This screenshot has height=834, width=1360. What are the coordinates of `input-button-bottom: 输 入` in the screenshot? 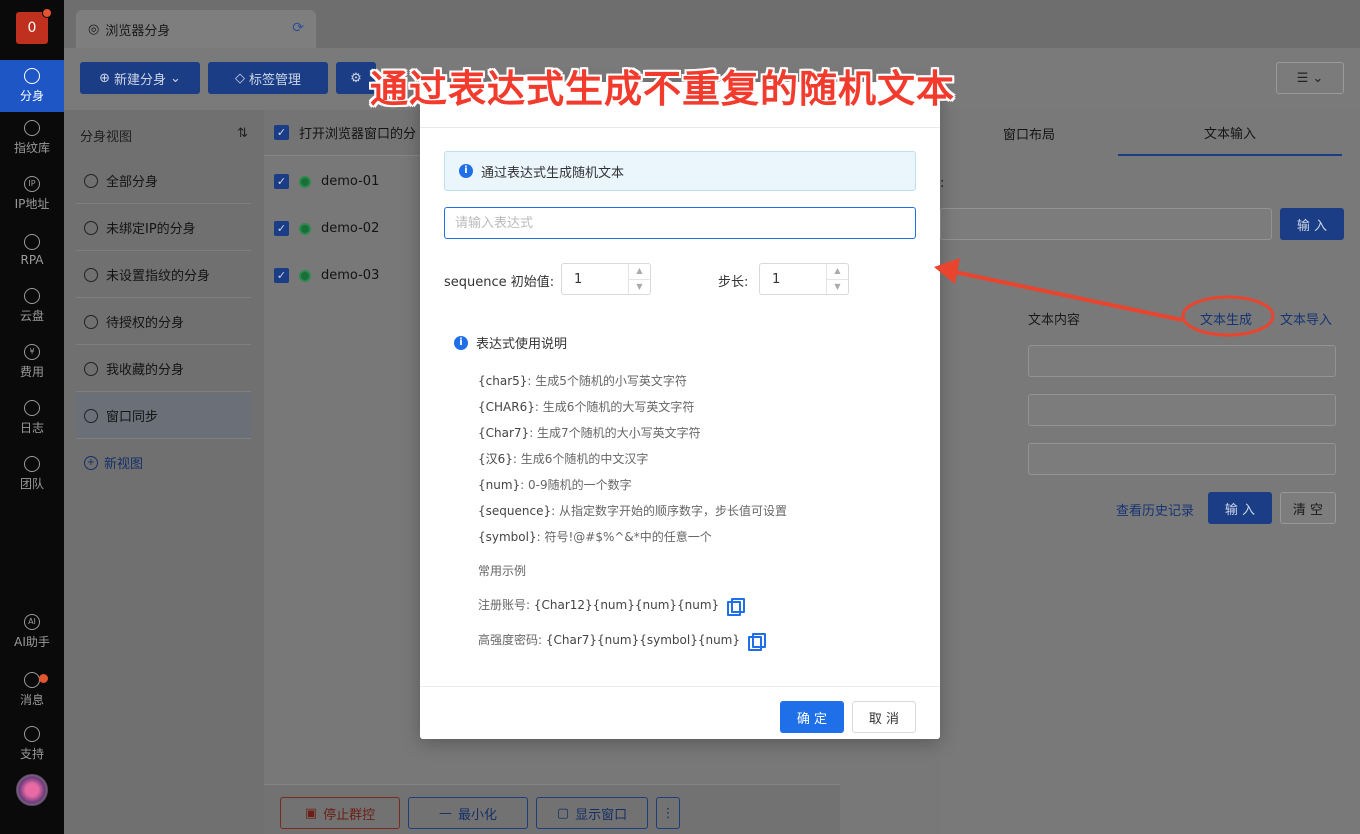 It's located at (1240, 508).